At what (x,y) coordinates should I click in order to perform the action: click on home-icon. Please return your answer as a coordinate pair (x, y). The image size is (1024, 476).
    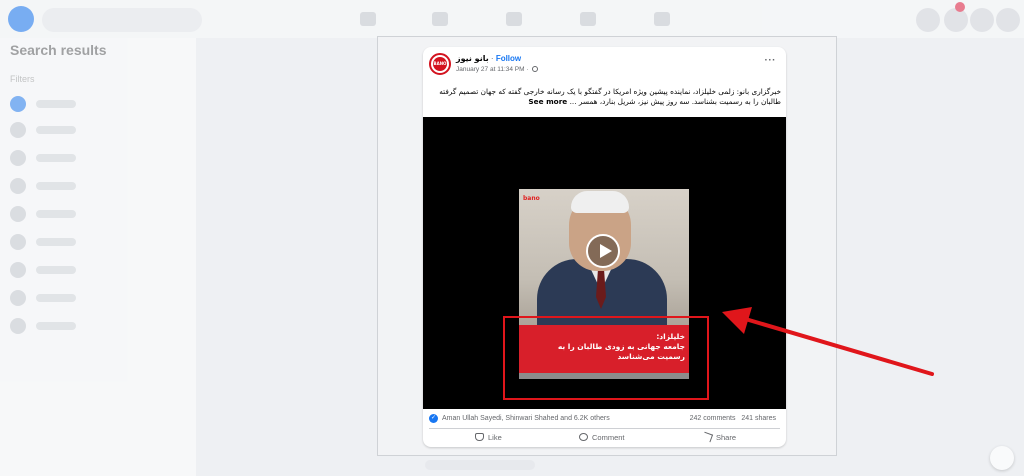
    Looking at the image, I should click on (368, 19).